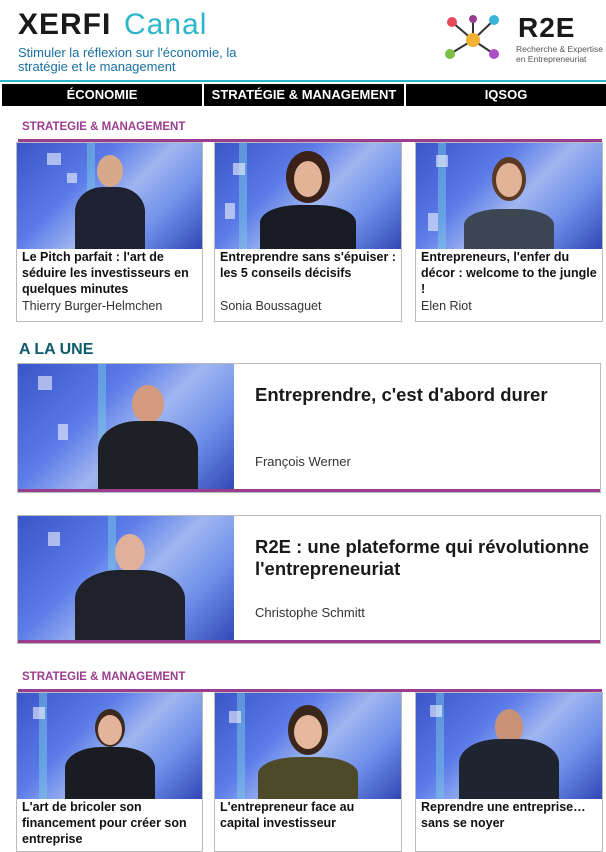  I want to click on video-author: Sonia Boussaguet, so click(271, 306).